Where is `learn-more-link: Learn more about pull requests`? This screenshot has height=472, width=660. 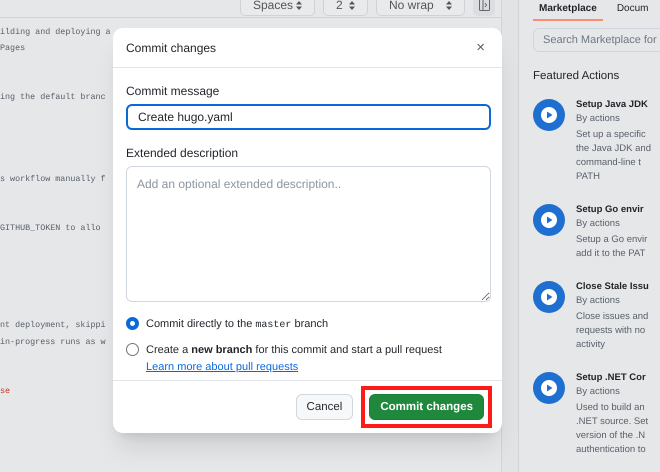
learn-more-link: Learn more about pull requests is located at coordinates (222, 367).